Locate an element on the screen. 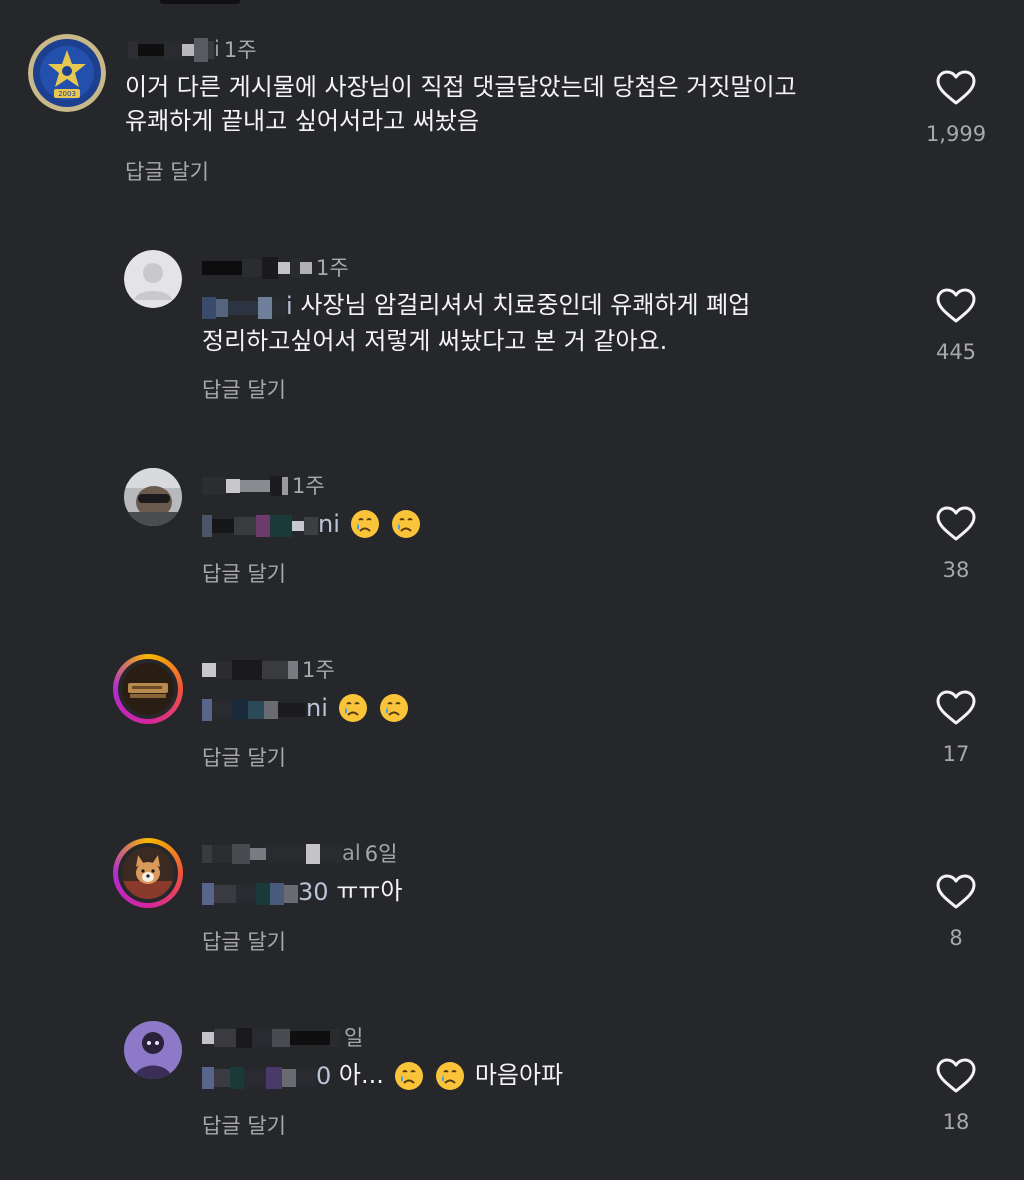  character-avatar is located at coordinates (153, 1050).